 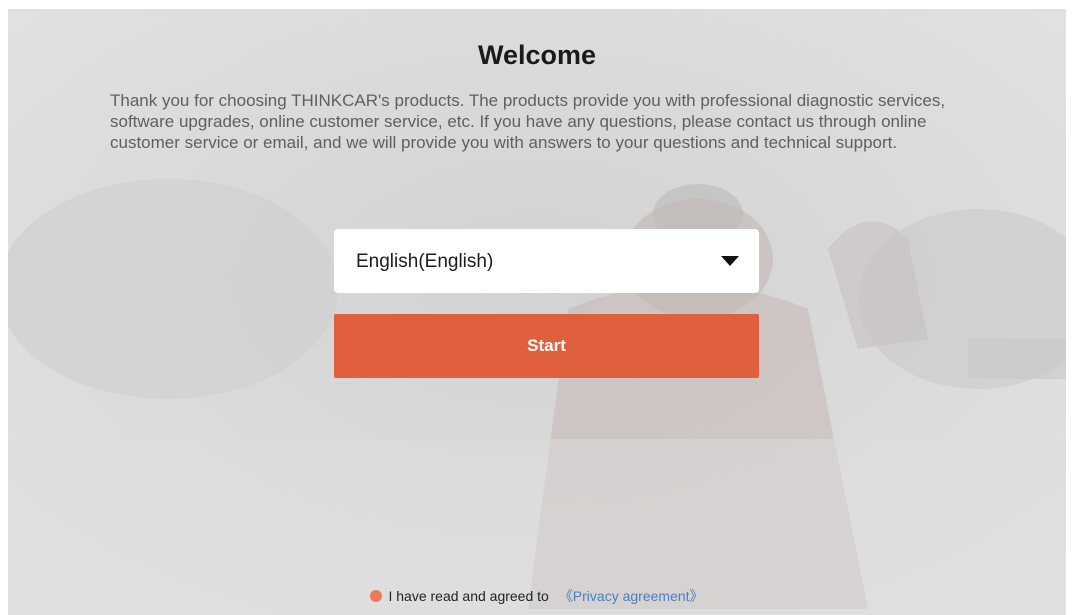 What do you see at coordinates (425, 261) in the screenshot?
I see `language-select-value: English(English)` at bounding box center [425, 261].